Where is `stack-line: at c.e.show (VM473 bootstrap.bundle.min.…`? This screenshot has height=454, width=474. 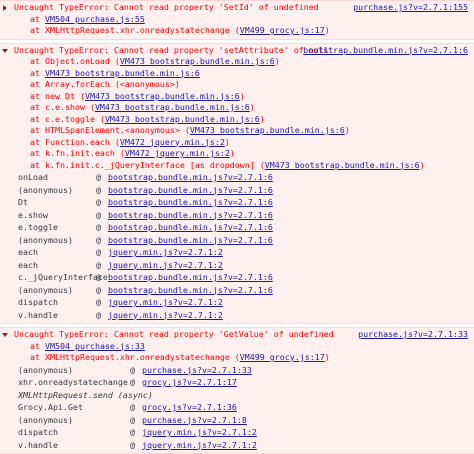
stack-line: at c.e.show (VM473 bootstrap.bundle.min.… is located at coordinates (142, 107).